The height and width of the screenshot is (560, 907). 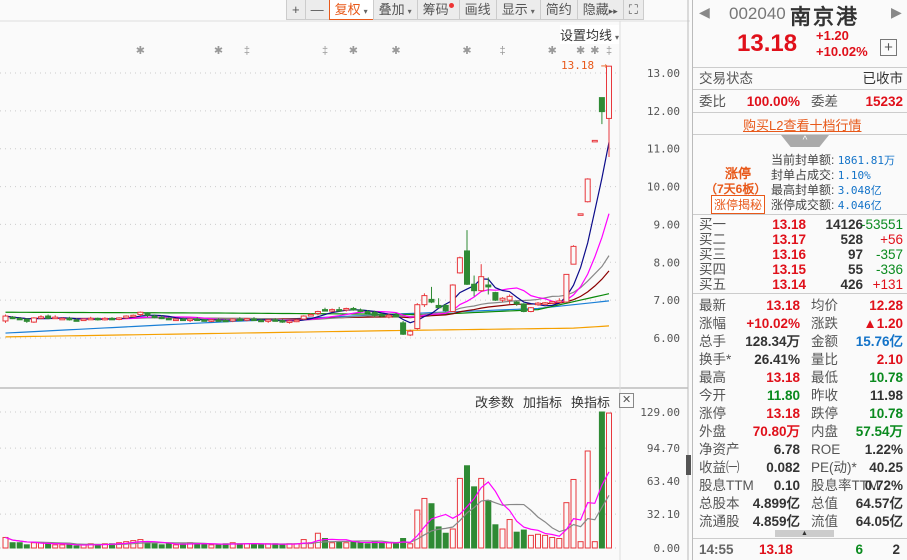 I want to click on collapse-chevron-button: ^, so click(x=805, y=141).